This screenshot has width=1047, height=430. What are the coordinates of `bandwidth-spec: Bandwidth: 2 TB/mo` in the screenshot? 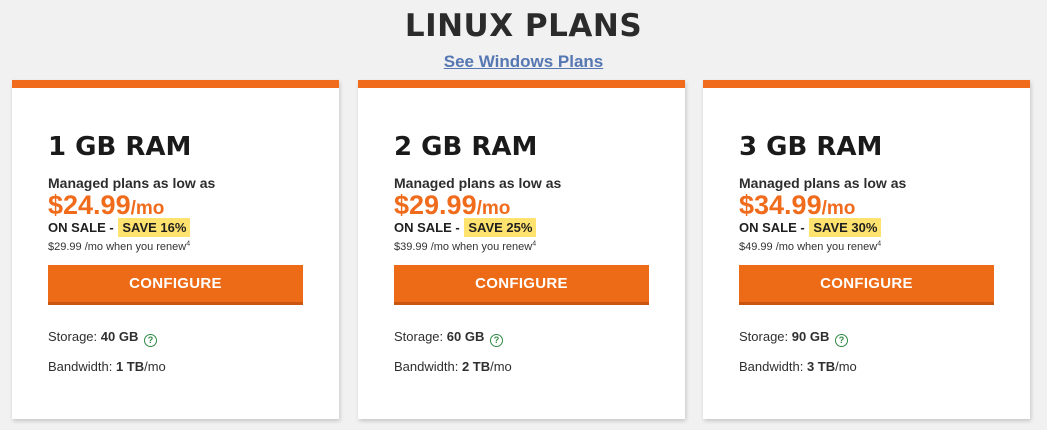 It's located at (453, 367).